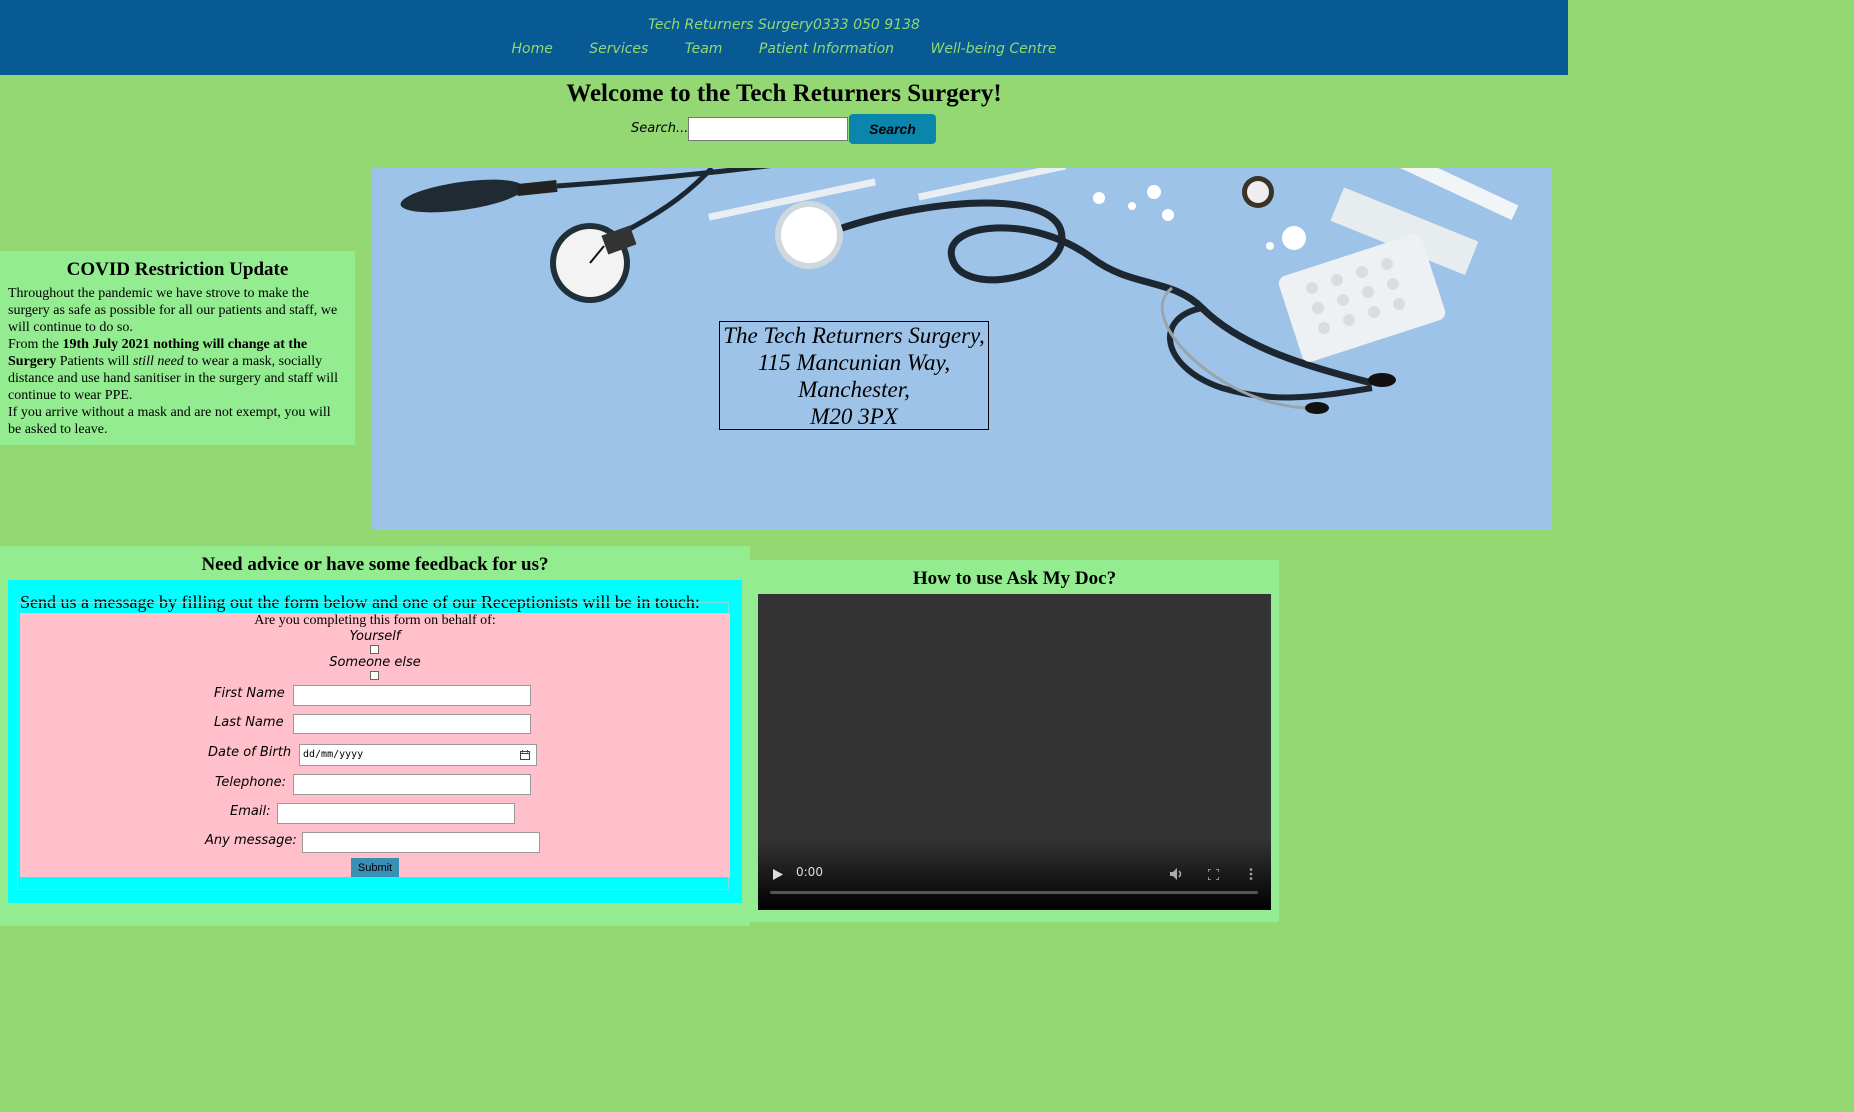 The image size is (1854, 1112). Describe the element at coordinates (778, 874) in the screenshot. I see `play-icon` at that location.